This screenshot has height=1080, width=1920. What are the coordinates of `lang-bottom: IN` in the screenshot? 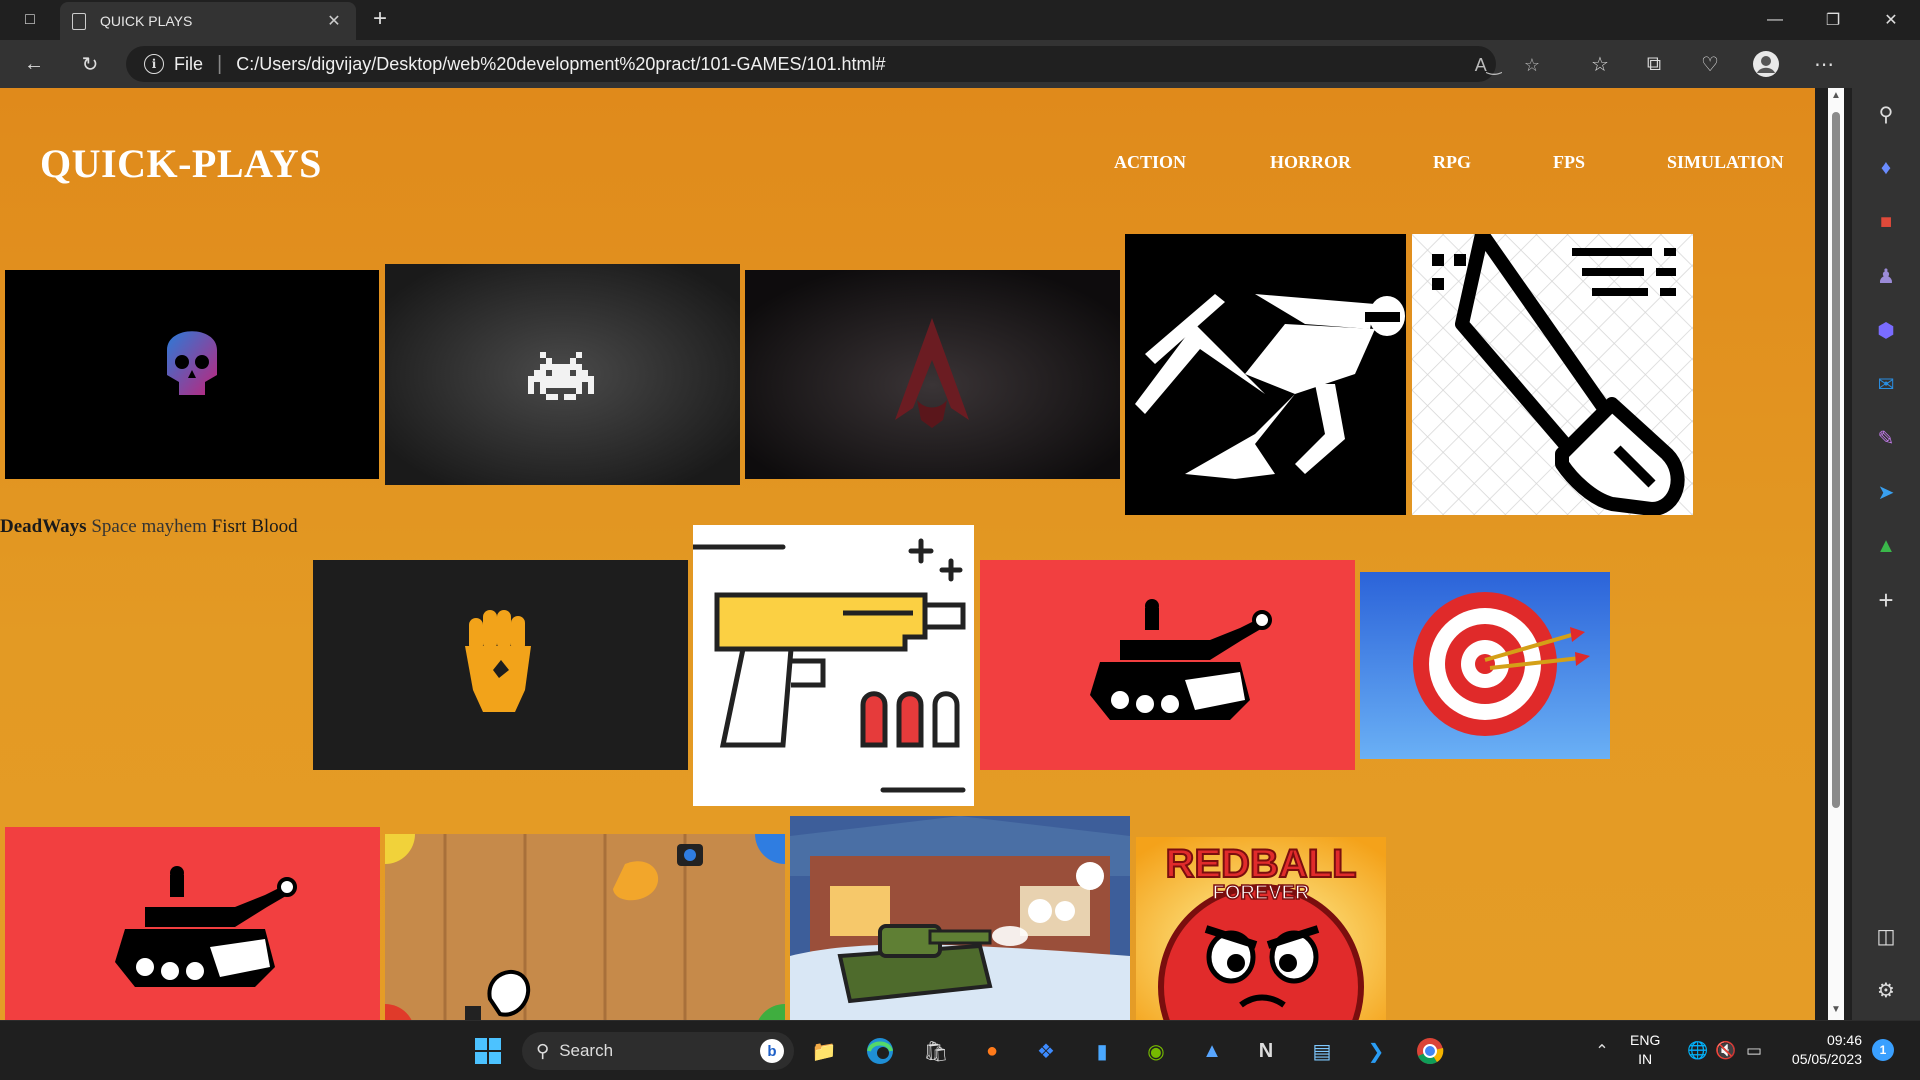 It's located at (1645, 1059).